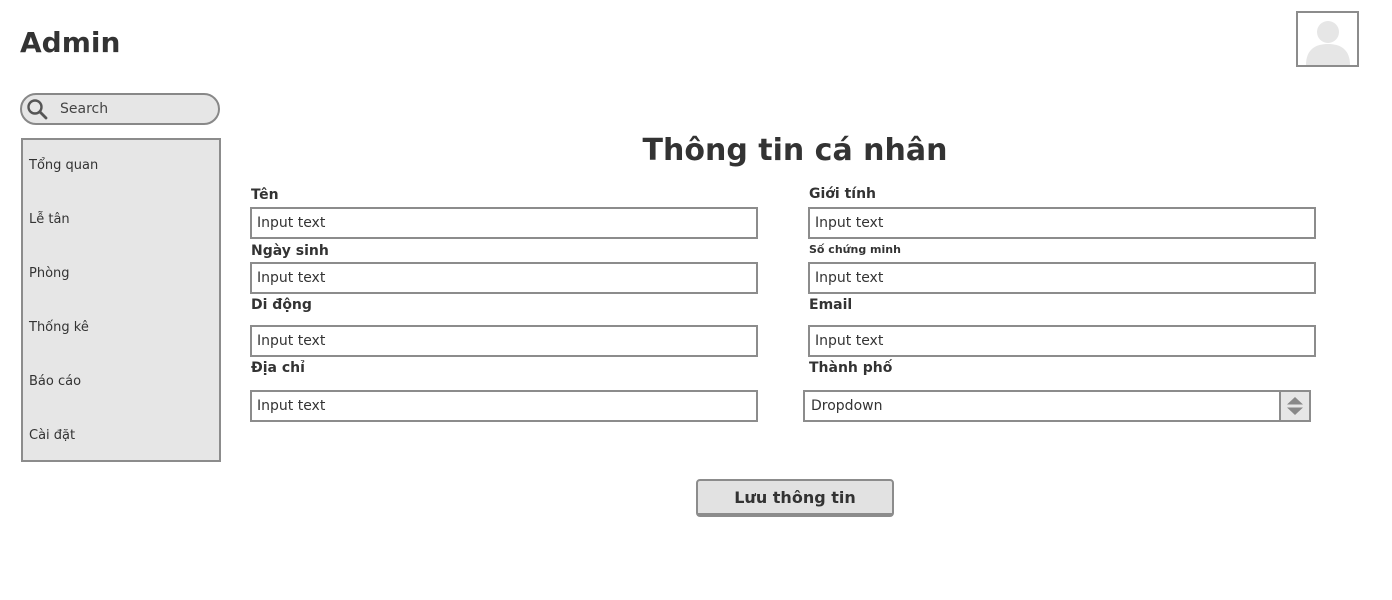 This screenshot has height=600, width=1392. I want to click on page-title: Thông tin cá nhân, so click(795, 150).